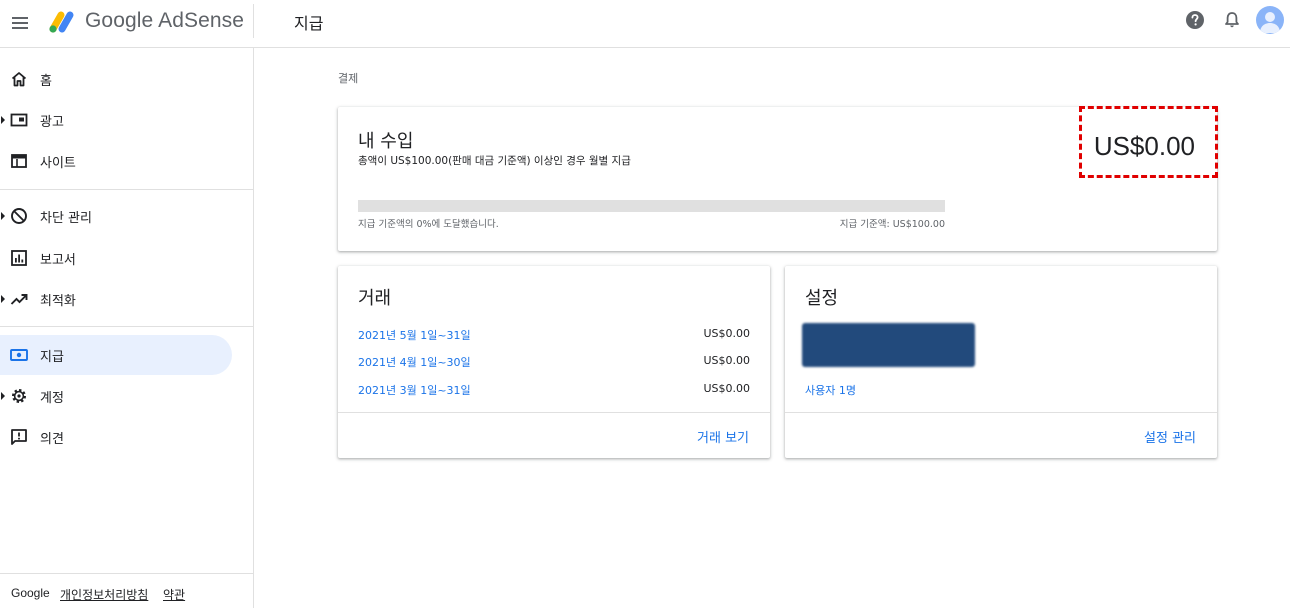  Describe the element at coordinates (723, 436) in the screenshot. I see `view-transactions-button: 거래 보기` at that location.